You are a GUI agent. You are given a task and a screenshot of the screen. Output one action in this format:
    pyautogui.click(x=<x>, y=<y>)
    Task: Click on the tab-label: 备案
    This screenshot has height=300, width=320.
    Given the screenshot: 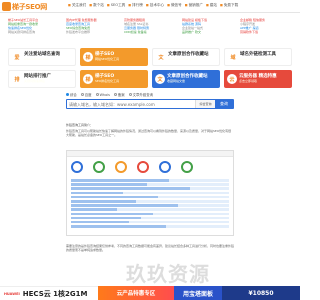 What is the action you would take?
    pyautogui.click(x=121, y=95)
    